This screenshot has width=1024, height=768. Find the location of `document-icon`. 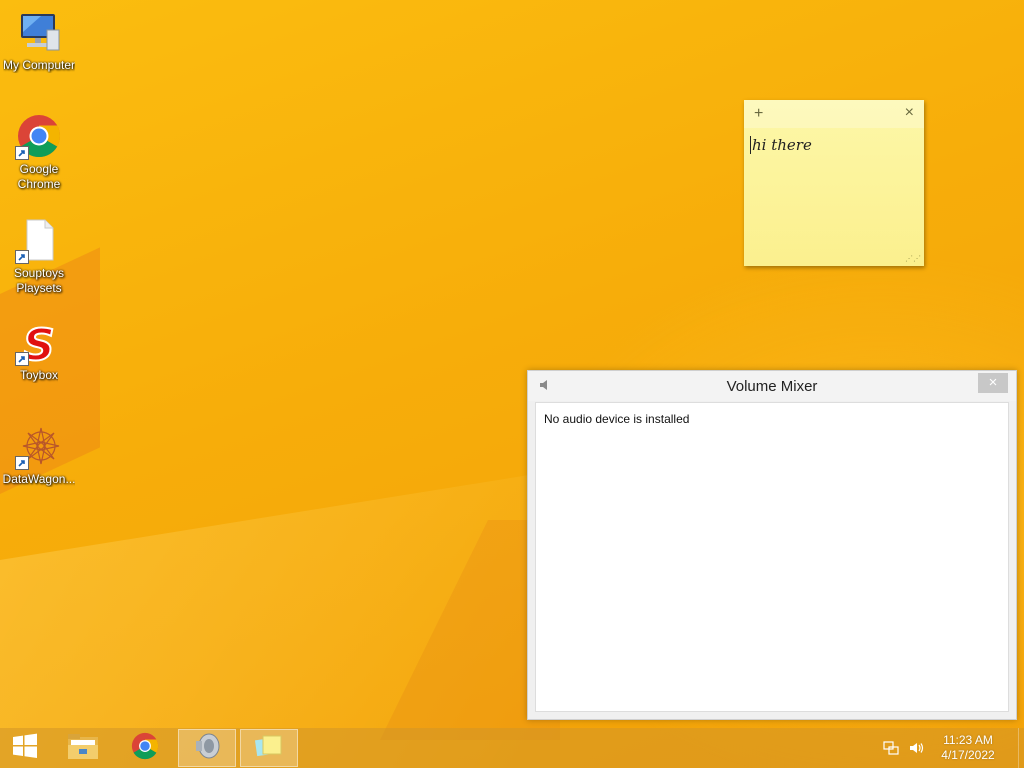

document-icon is located at coordinates (39, 240).